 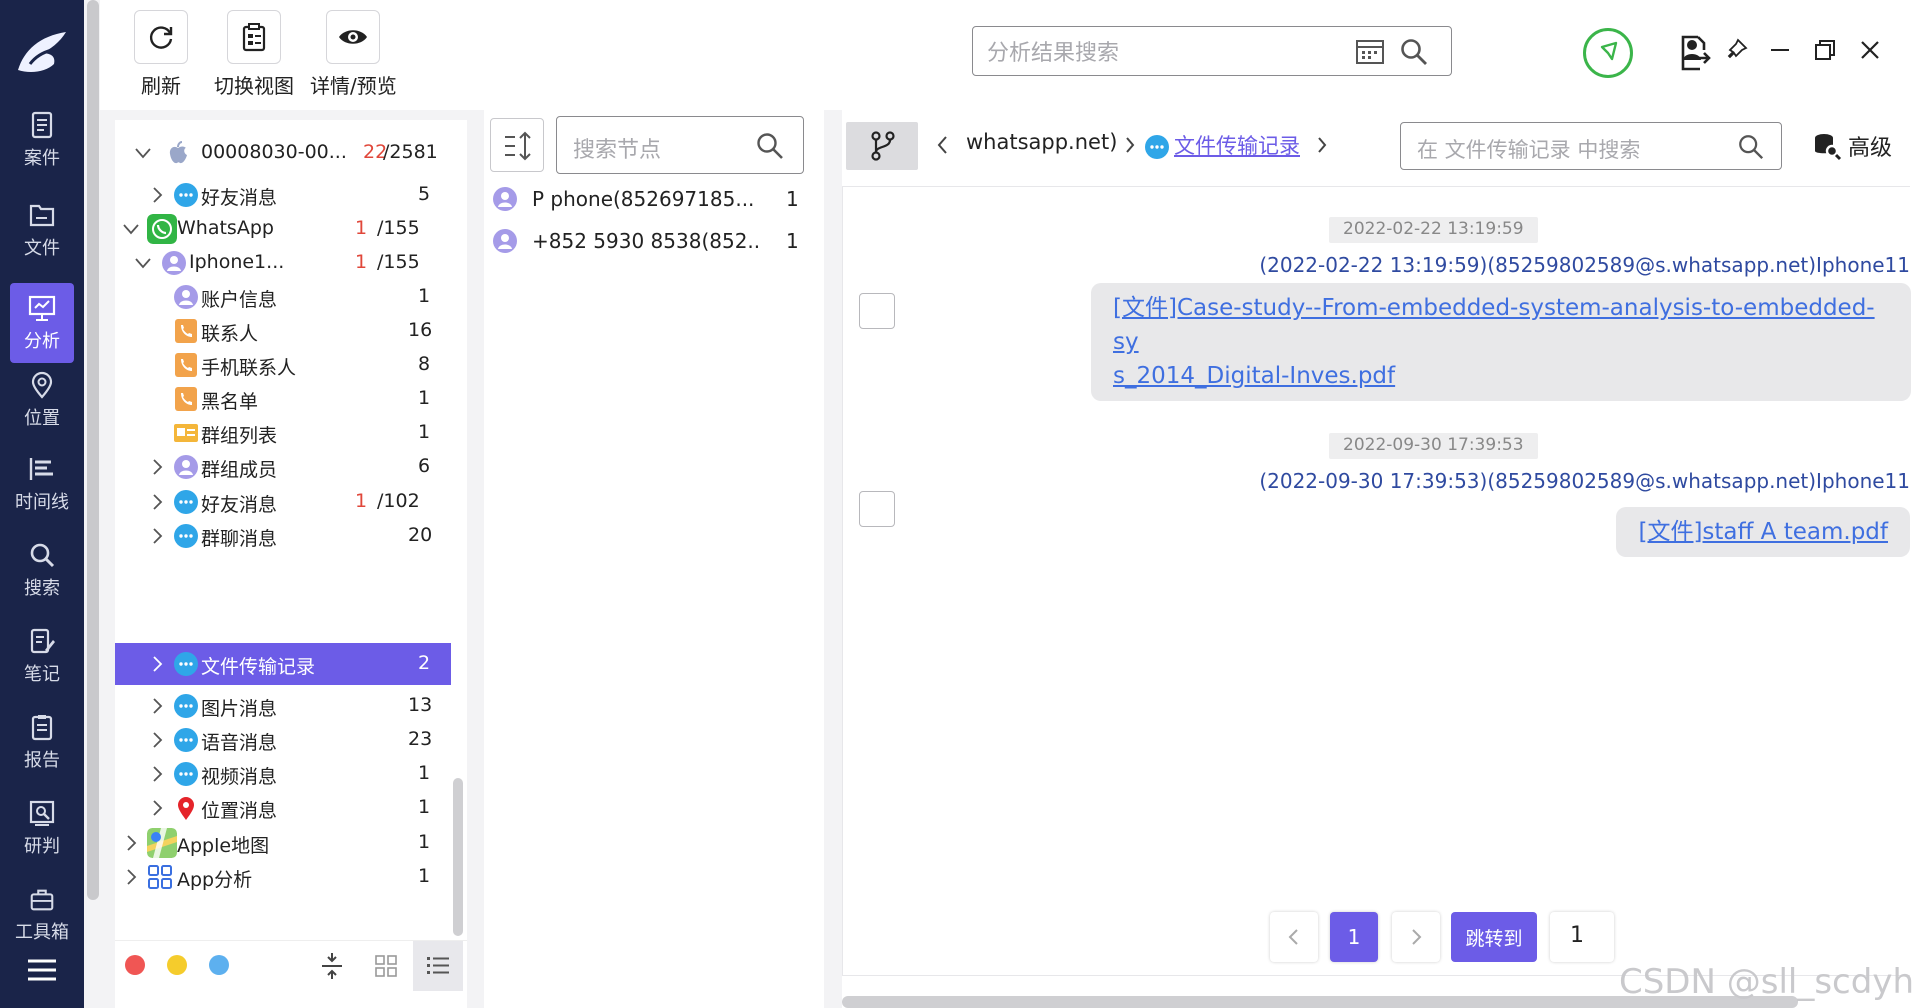 I want to click on node-search-input: 搜索节点, so click(x=680, y=145).